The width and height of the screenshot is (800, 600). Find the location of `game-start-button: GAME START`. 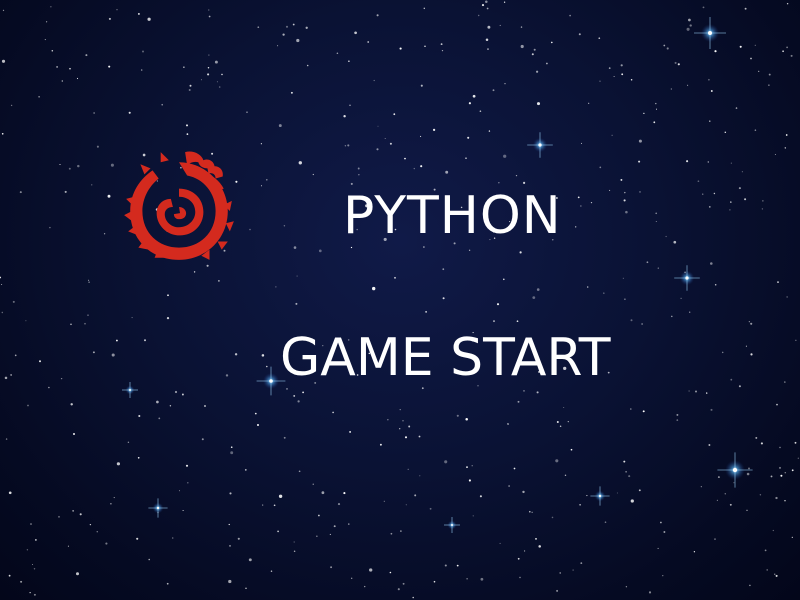

game-start-button: GAME START is located at coordinates (470, 358).